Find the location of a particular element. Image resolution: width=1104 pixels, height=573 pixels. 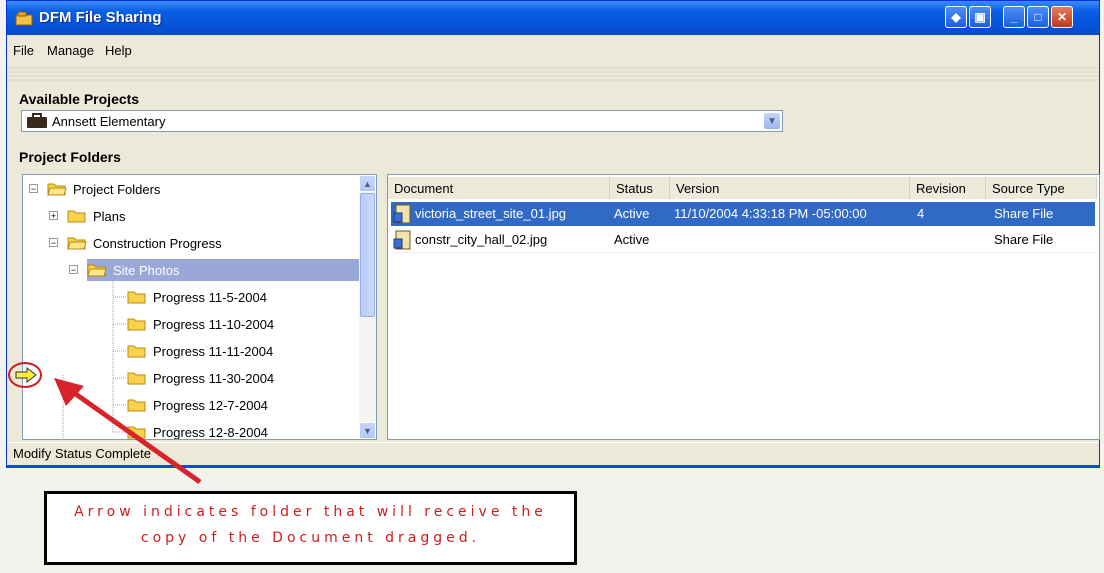

document-name: constr_city_hall_02.jpg is located at coordinates (481, 239).